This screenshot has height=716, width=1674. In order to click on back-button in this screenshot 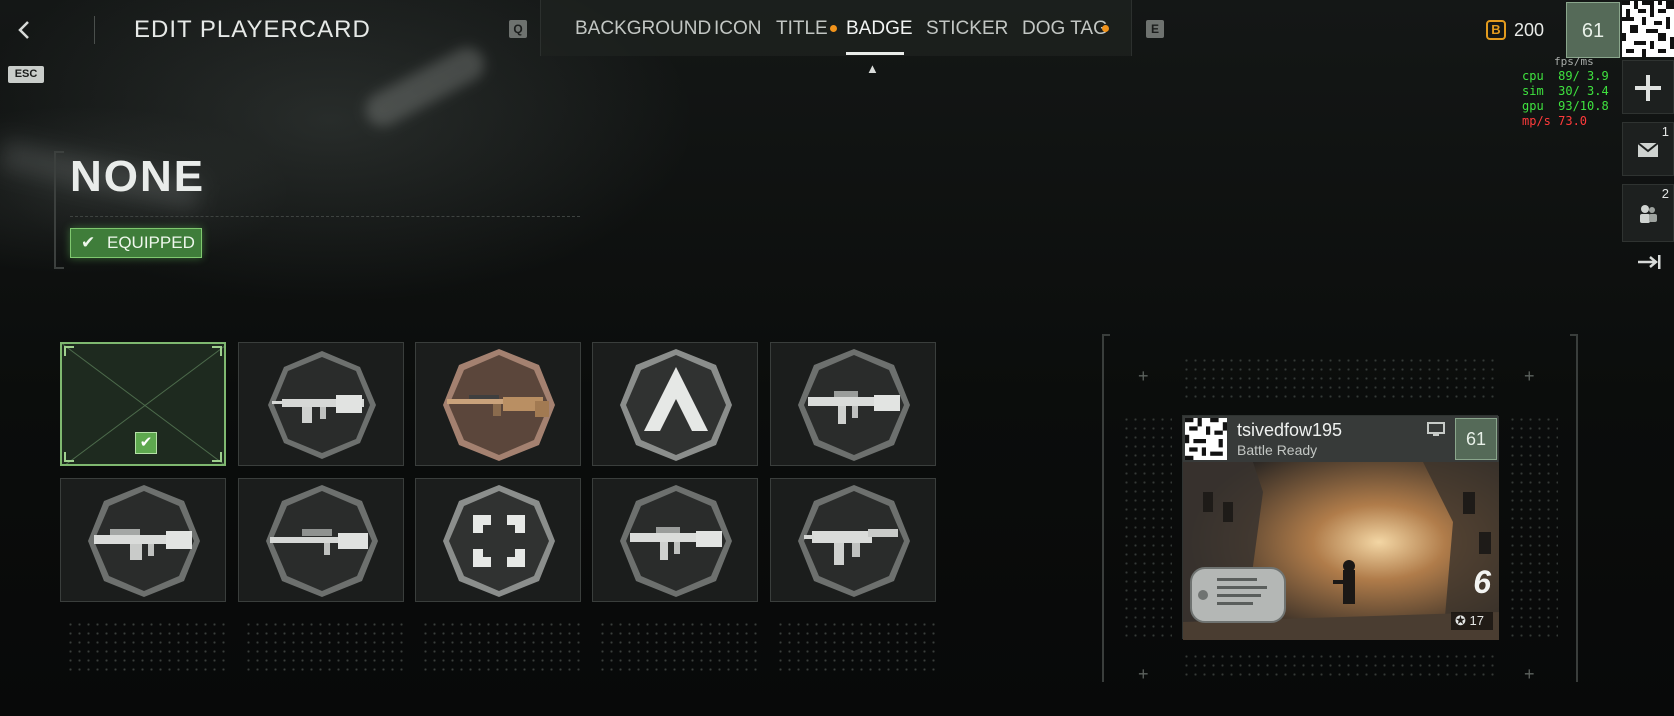, I will do `click(25, 30)`.